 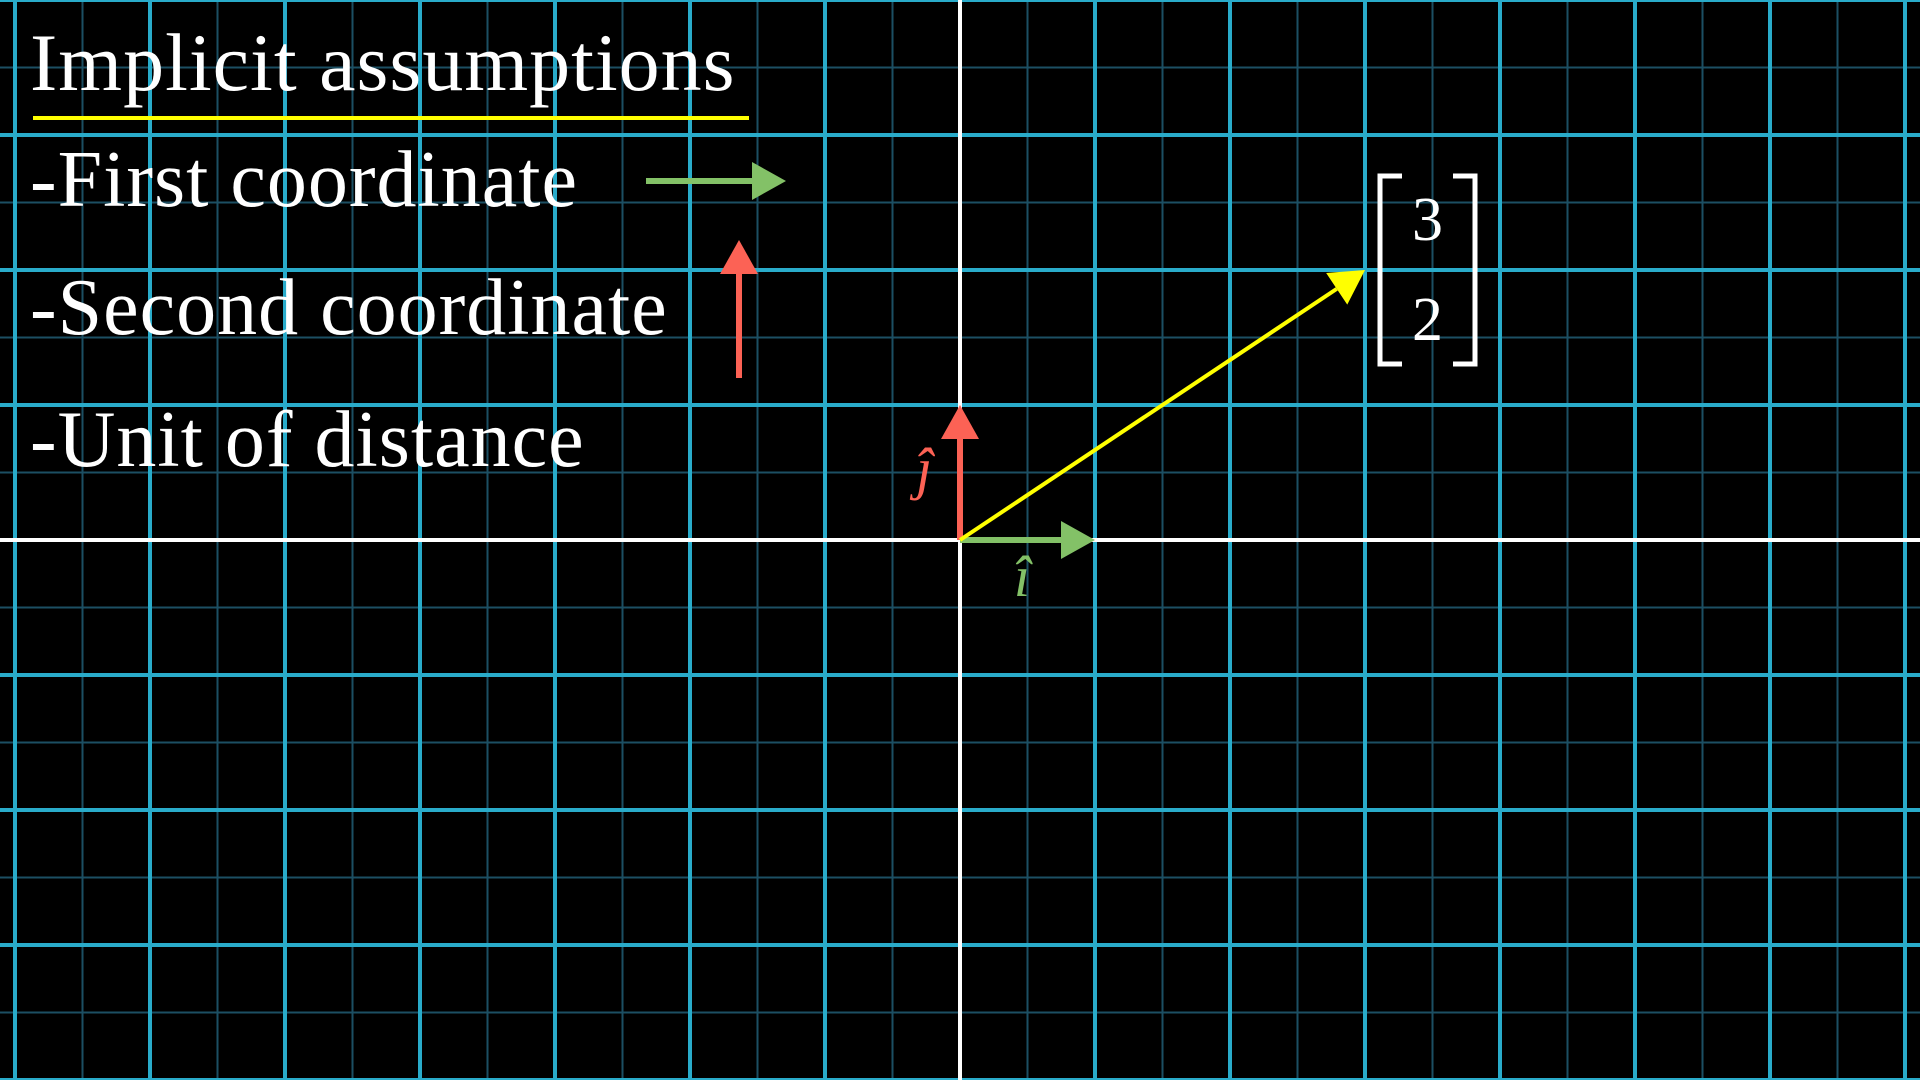 I want to click on second-coordinate-arrow, so click(x=739, y=309).